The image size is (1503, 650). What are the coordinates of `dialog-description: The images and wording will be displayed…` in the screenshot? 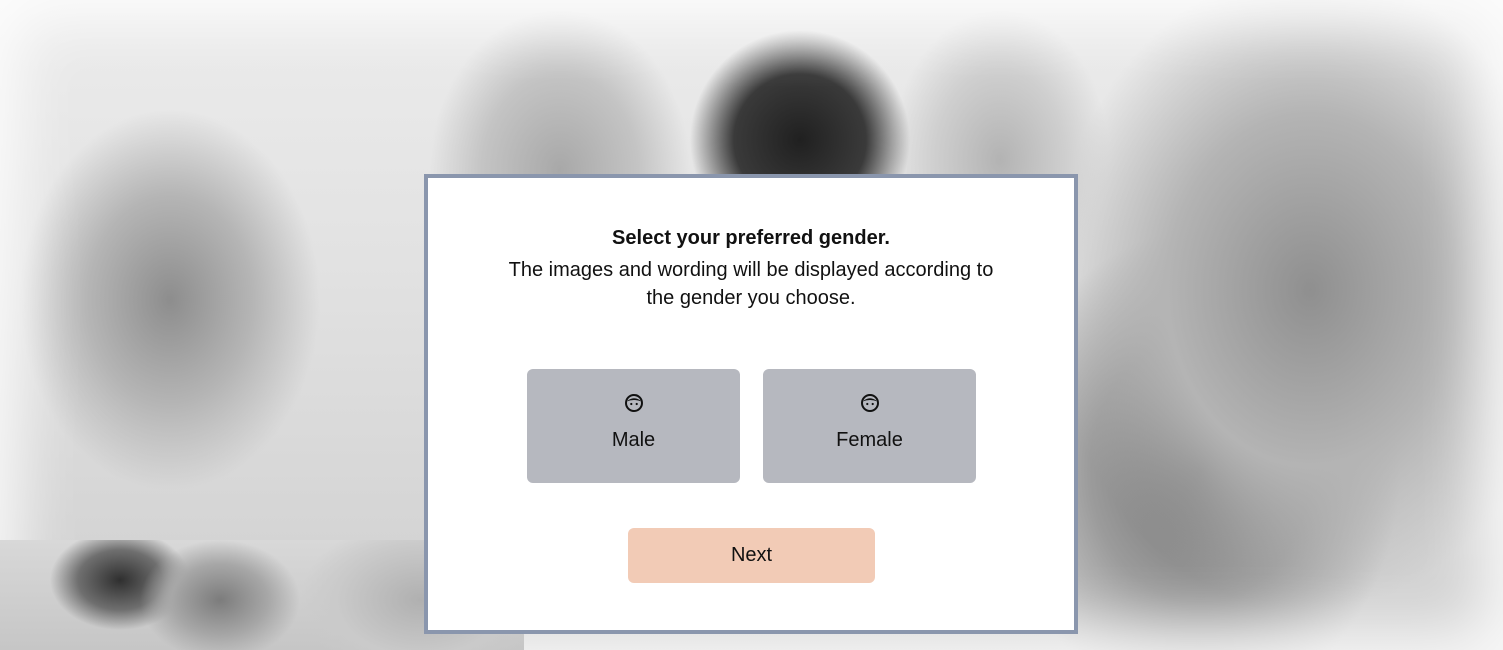 It's located at (751, 284).